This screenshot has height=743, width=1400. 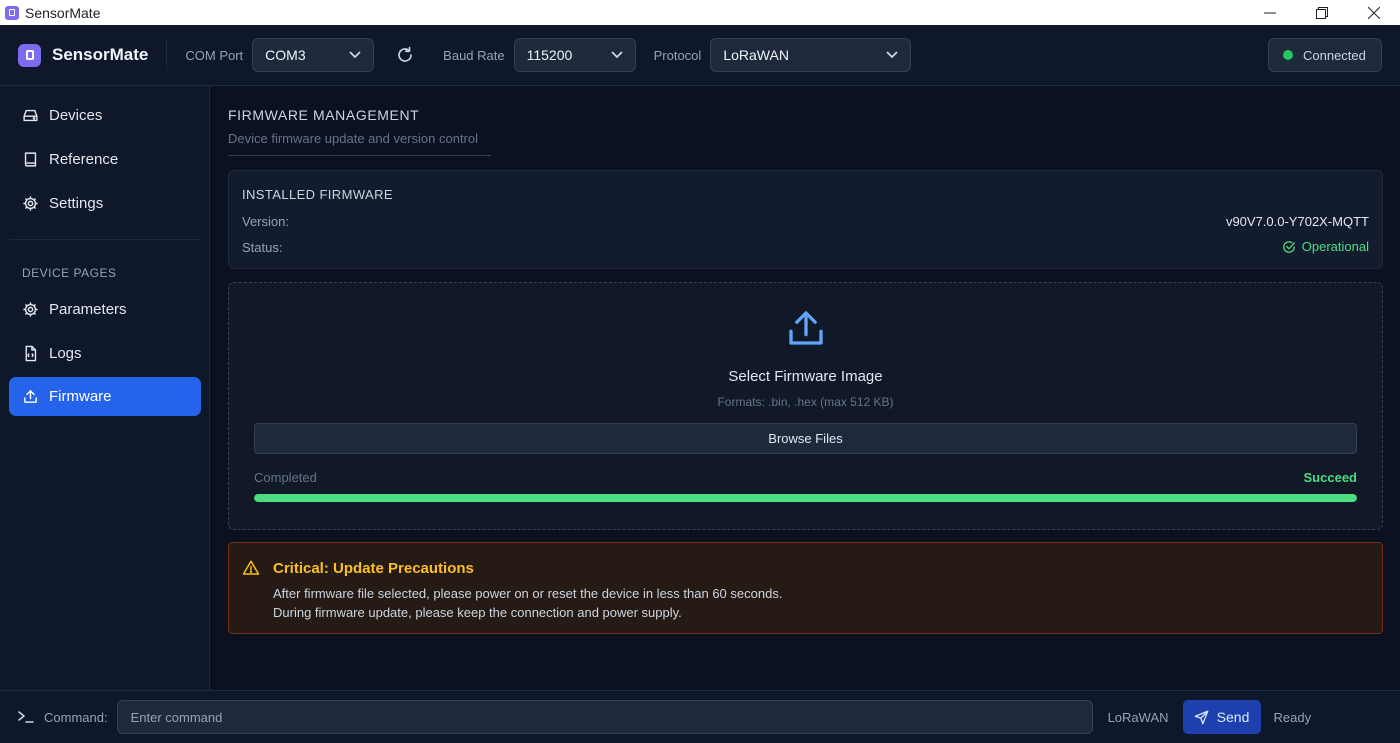 I want to click on send-button: Send, so click(x=1221, y=717).